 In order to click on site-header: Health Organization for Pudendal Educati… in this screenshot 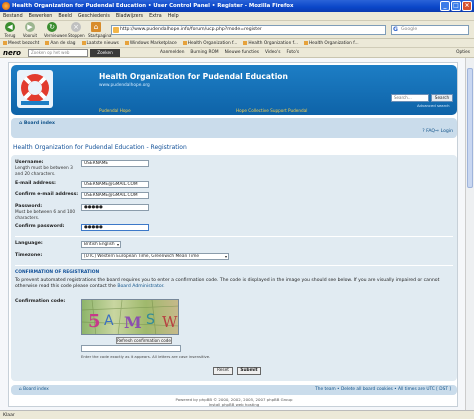, I will do `click(234, 90)`.